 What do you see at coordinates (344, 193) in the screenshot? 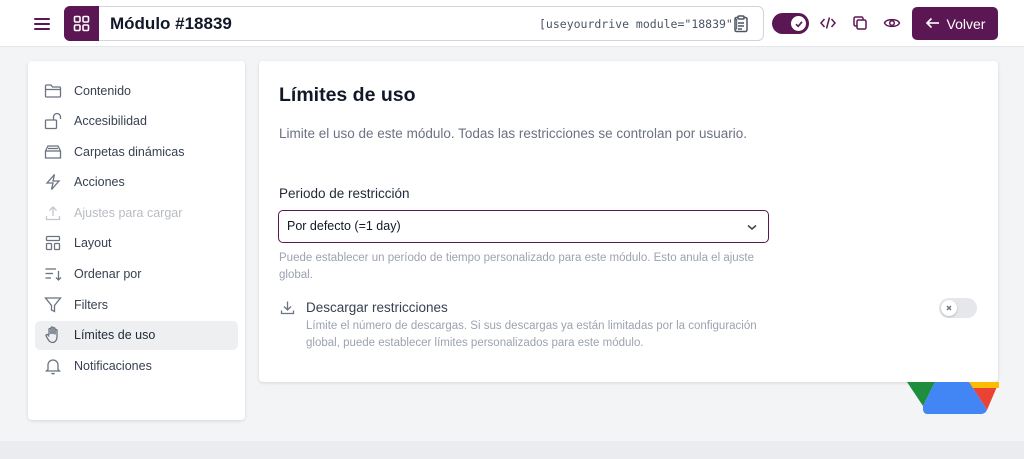
I see `restriction-period-label: Periodo de restricción` at bounding box center [344, 193].